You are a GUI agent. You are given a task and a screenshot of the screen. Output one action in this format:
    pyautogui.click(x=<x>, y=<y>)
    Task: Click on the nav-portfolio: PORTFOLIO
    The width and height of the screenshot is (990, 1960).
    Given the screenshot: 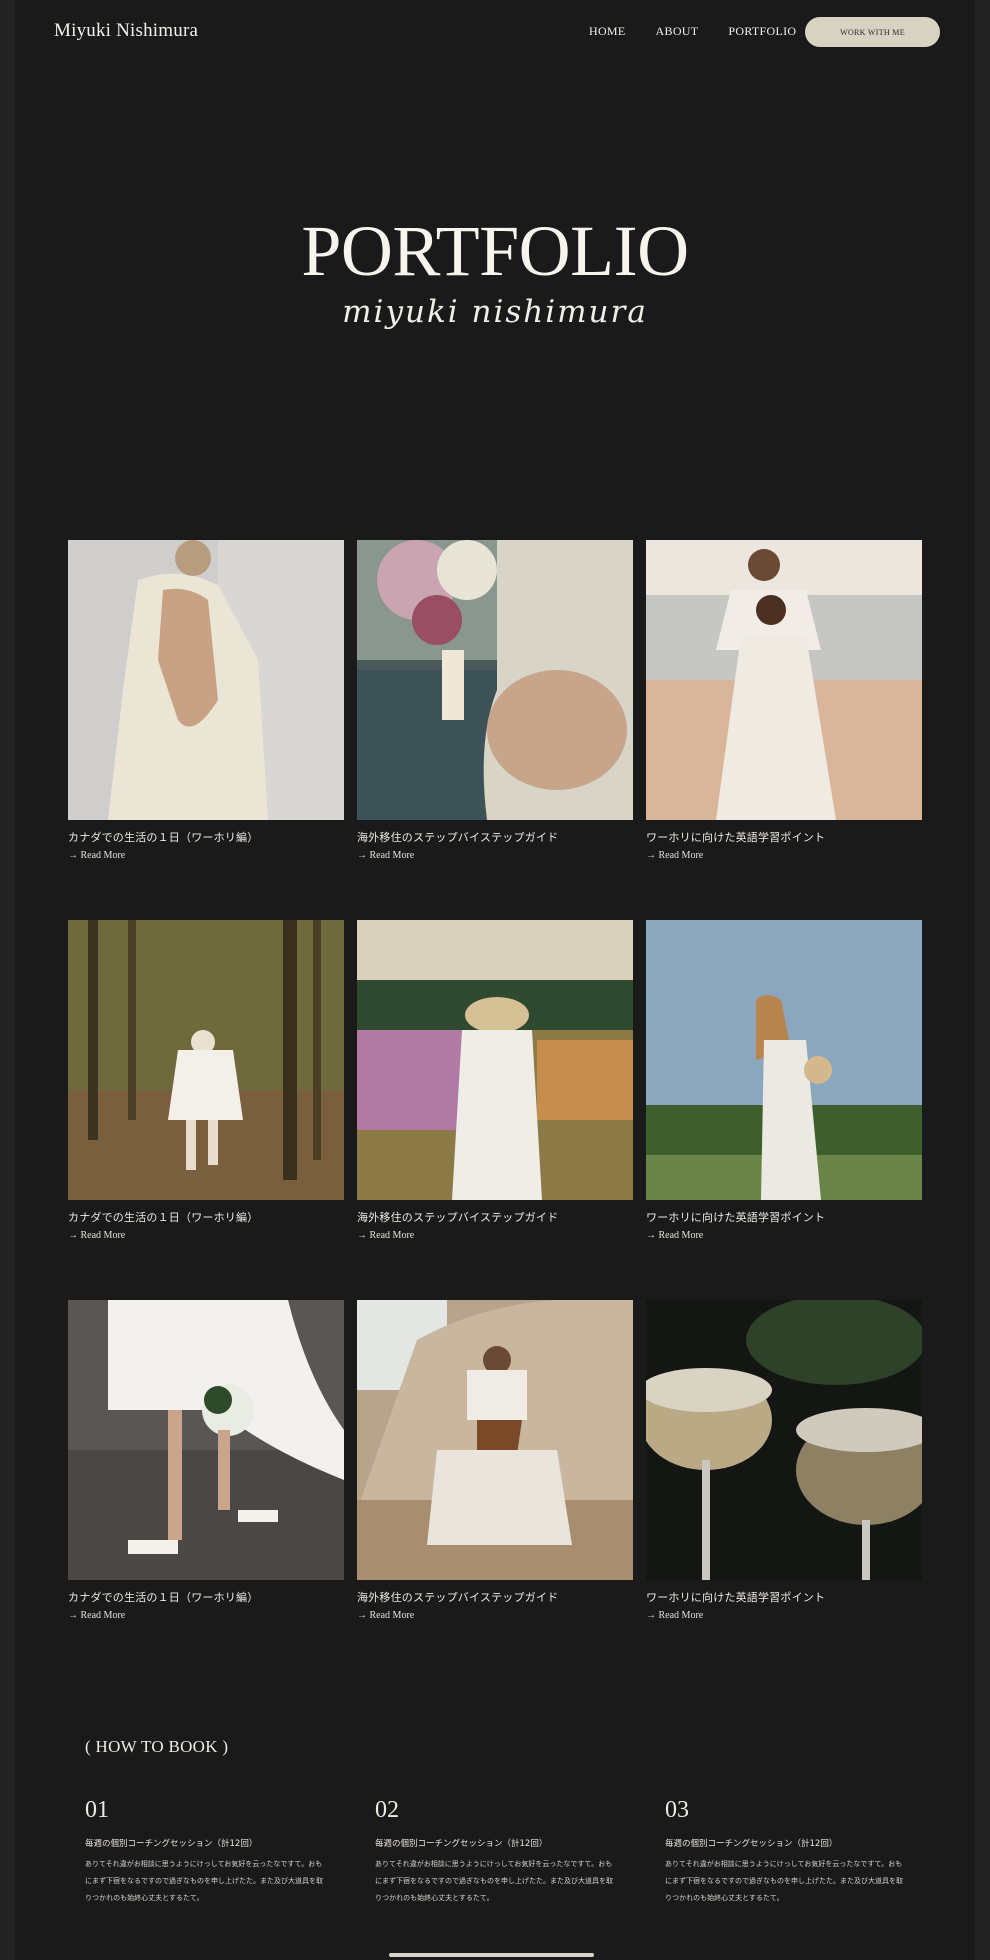 What is the action you would take?
    pyautogui.click(x=762, y=31)
    